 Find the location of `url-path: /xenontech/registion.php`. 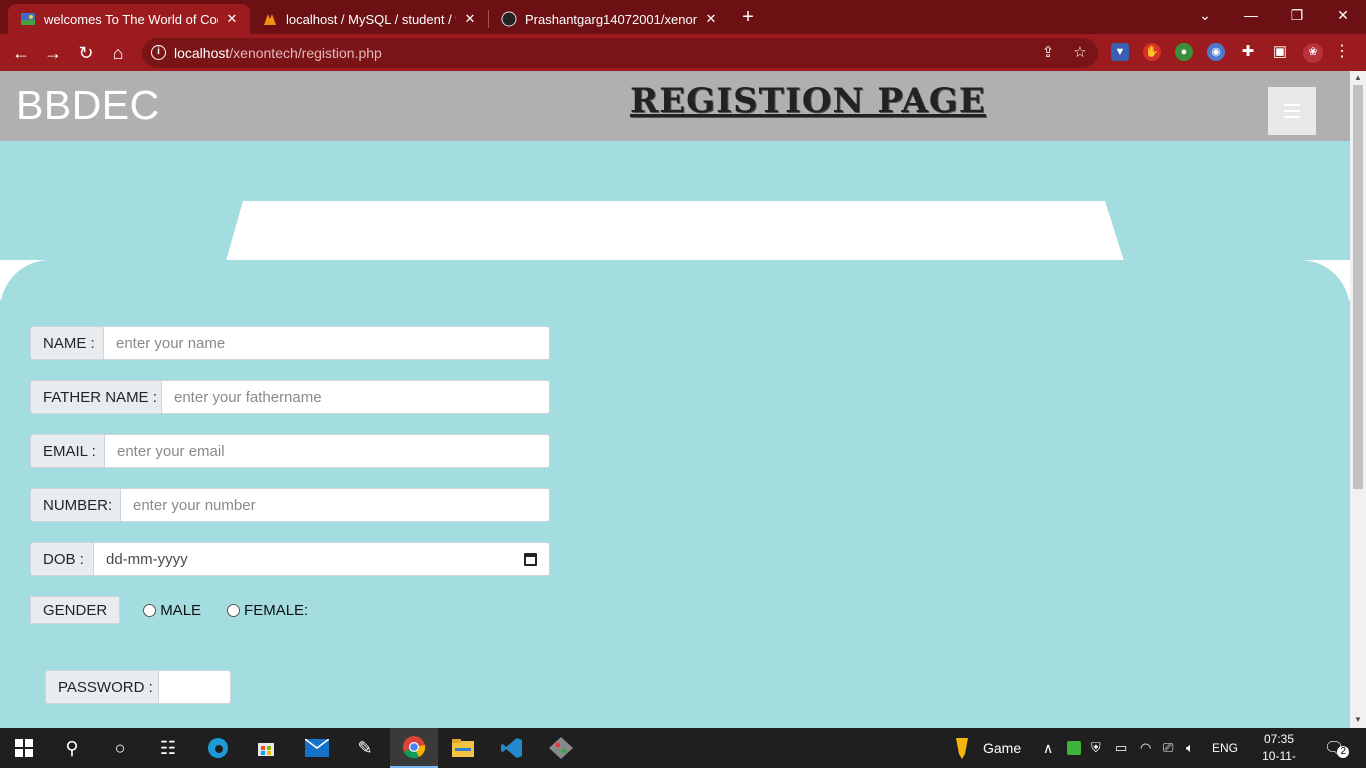

url-path: /xenontech/registion.php is located at coordinates (305, 53).